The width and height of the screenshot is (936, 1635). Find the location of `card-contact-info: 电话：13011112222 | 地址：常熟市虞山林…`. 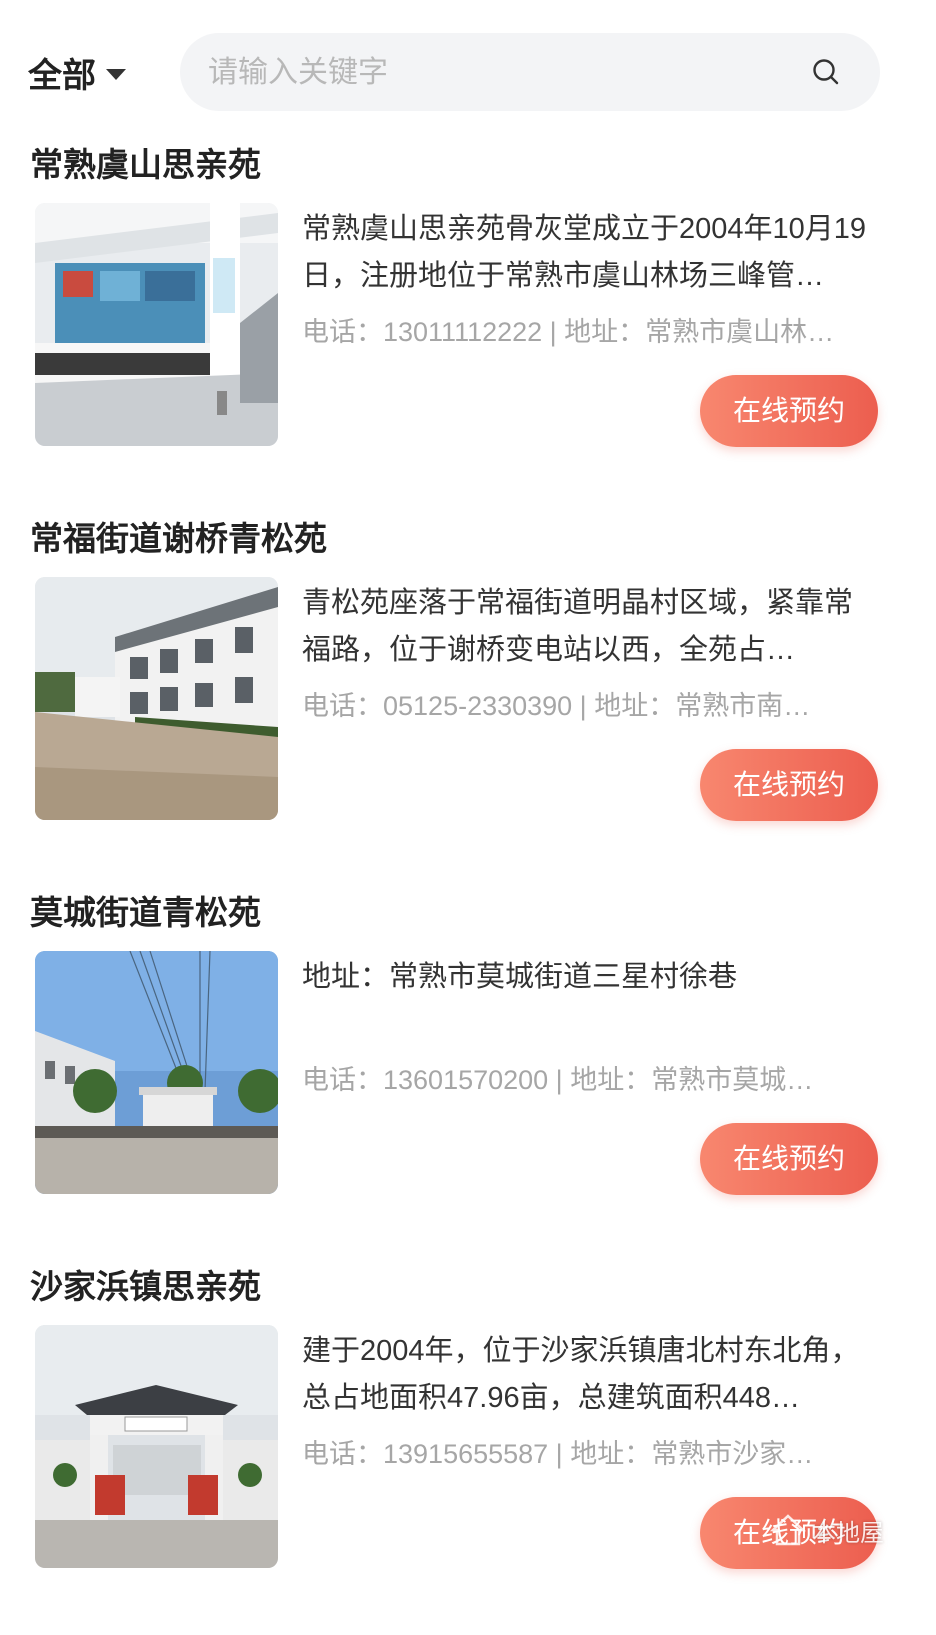

card-contact-info: 电话：13011112222 | 地址：常熟市虞山林… is located at coordinates (568, 332).